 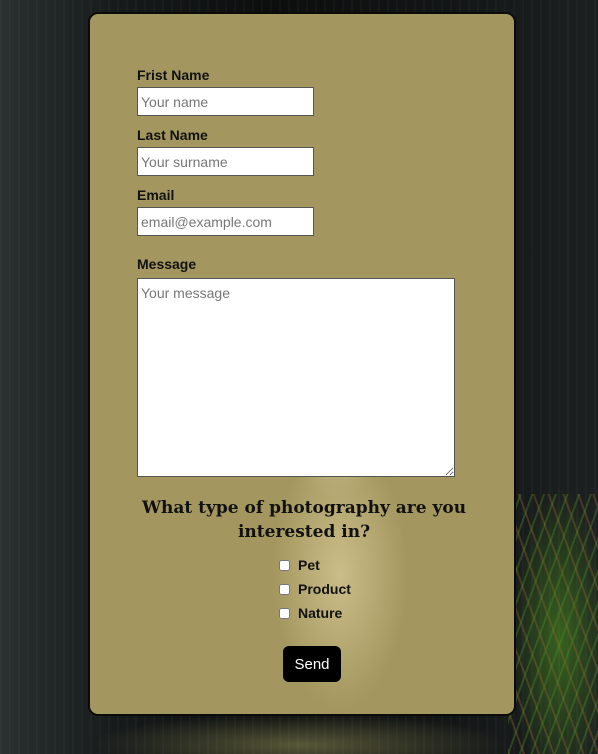 I want to click on option-pet: Pet, so click(x=299, y=565).